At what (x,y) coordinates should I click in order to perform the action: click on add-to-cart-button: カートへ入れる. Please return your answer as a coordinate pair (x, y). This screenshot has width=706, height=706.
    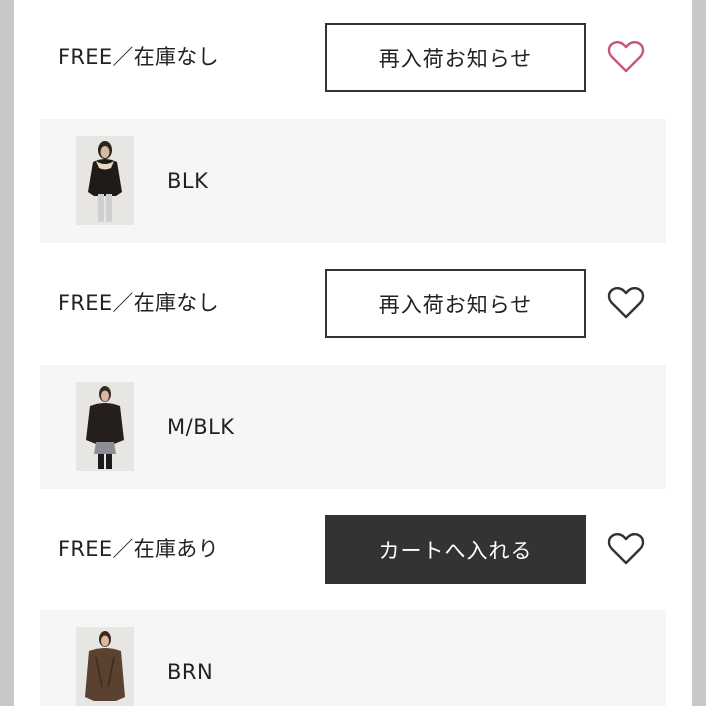
    Looking at the image, I should click on (455, 549).